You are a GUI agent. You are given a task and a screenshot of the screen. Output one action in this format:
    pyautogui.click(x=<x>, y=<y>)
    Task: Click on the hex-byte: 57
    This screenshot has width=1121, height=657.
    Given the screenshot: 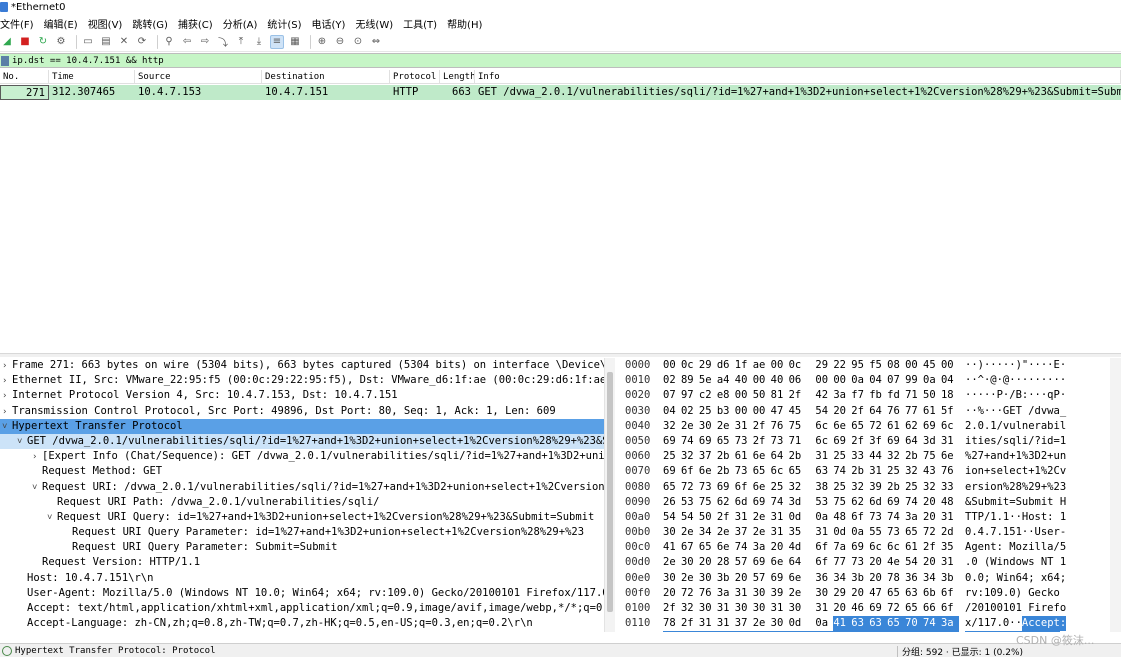 What is the action you would take?
    pyautogui.click(x=744, y=562)
    